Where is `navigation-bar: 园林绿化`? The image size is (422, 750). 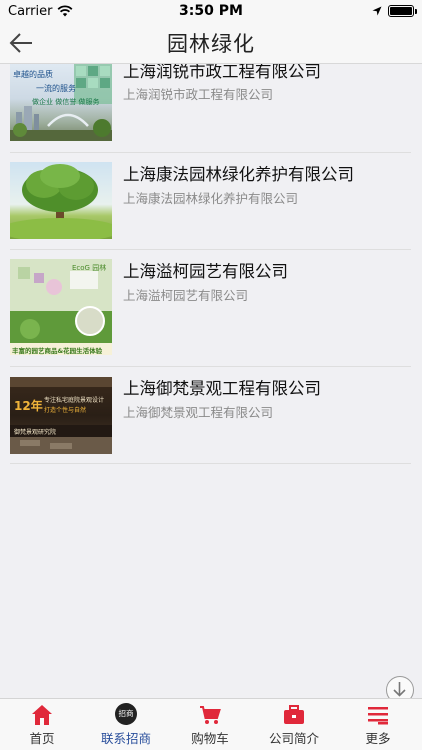 navigation-bar: 园林绿化 is located at coordinates (211, 43).